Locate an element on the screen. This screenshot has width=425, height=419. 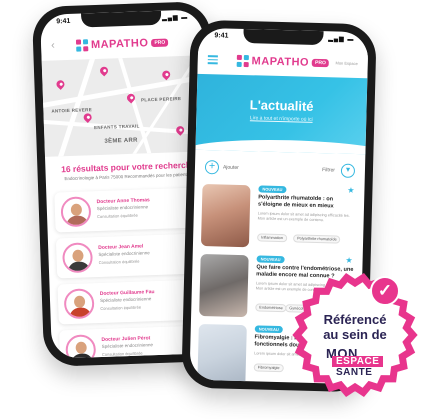
map-label: PLACE PEREIRE is located at coordinates (161, 99).